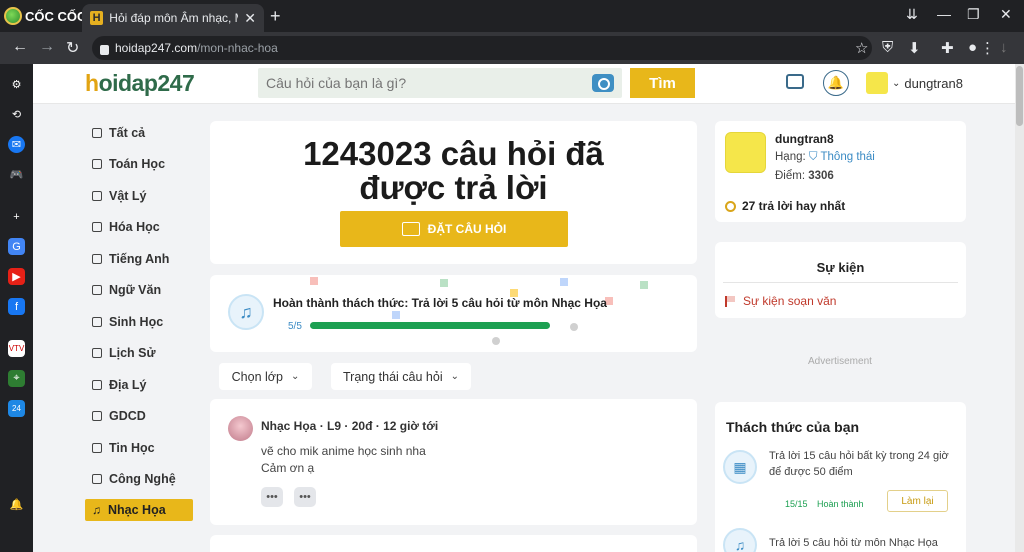 This screenshot has height=552, width=1024. Describe the element at coordinates (861, 48) in the screenshot. I see `bookmark-star-icon: ☆` at that location.